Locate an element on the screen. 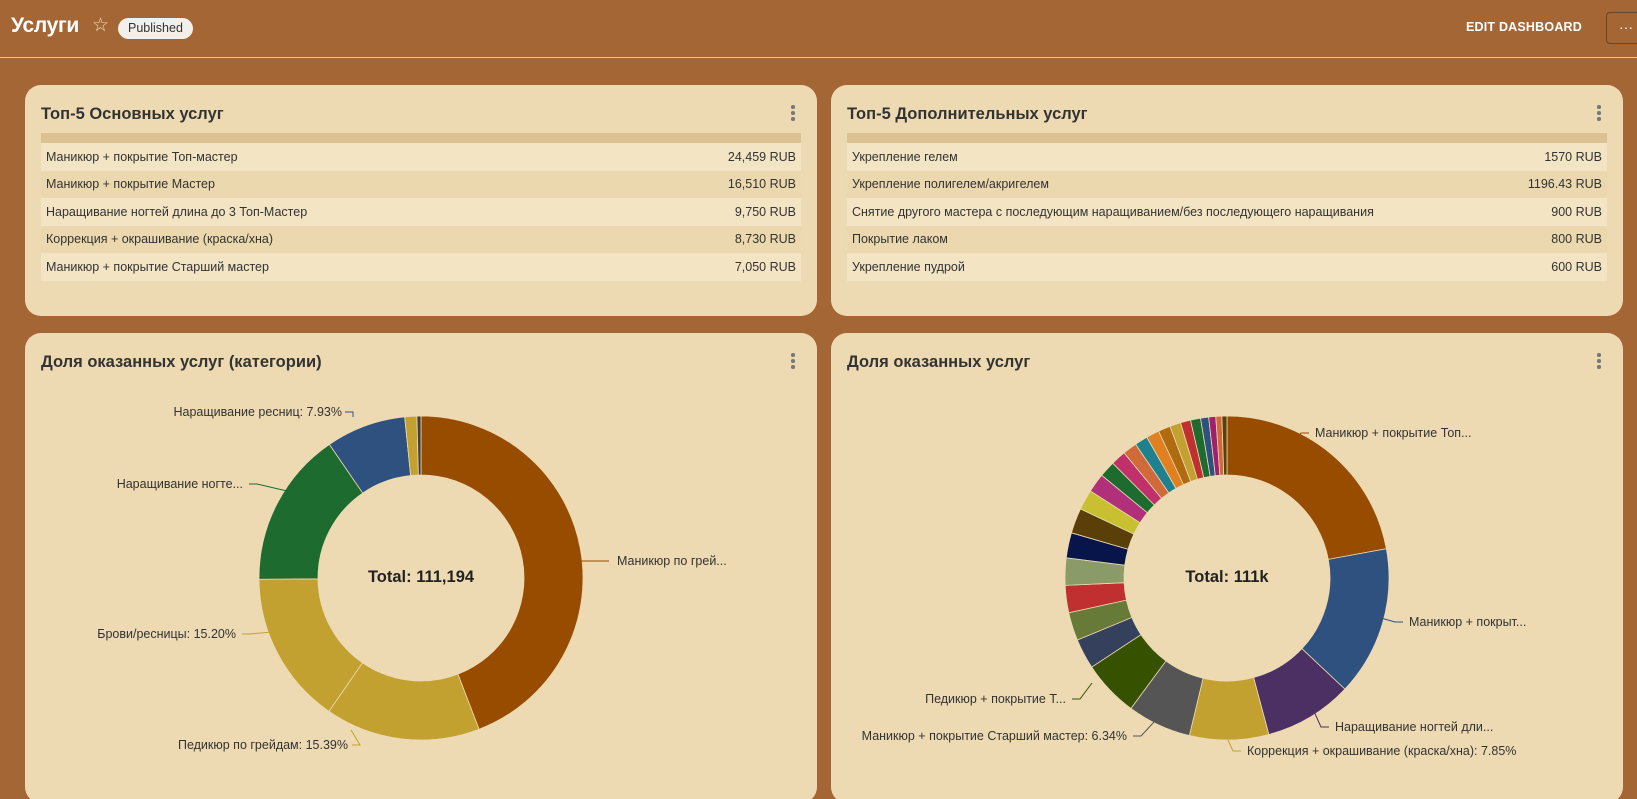 The height and width of the screenshot is (799, 1637). slice-annotation: Наращивание ресниц: 7.93% is located at coordinates (258, 412).